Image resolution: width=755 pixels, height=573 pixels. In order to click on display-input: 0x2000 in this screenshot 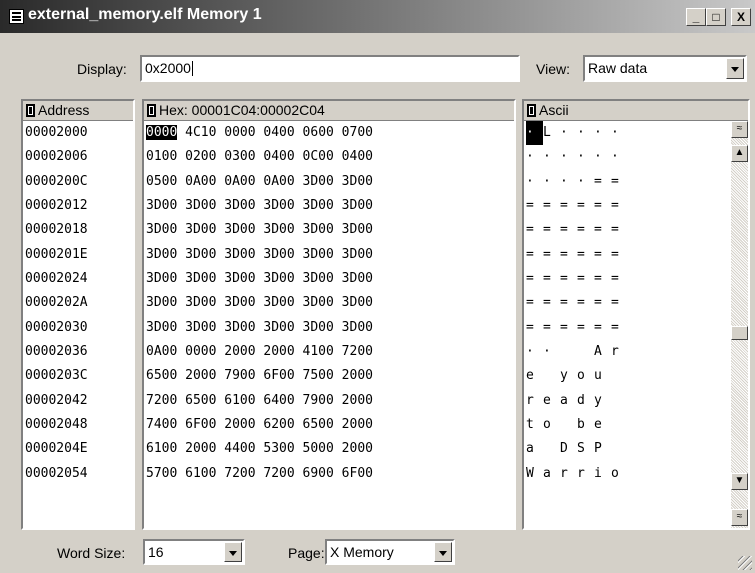, I will do `click(330, 68)`.